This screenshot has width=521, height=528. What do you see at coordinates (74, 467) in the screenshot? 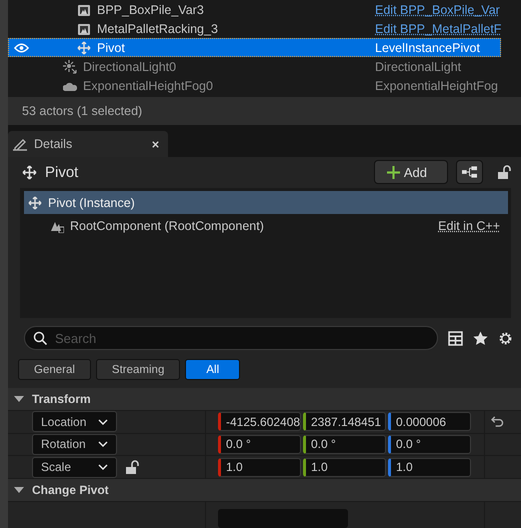
I see `property-dropdown: Scale` at bounding box center [74, 467].